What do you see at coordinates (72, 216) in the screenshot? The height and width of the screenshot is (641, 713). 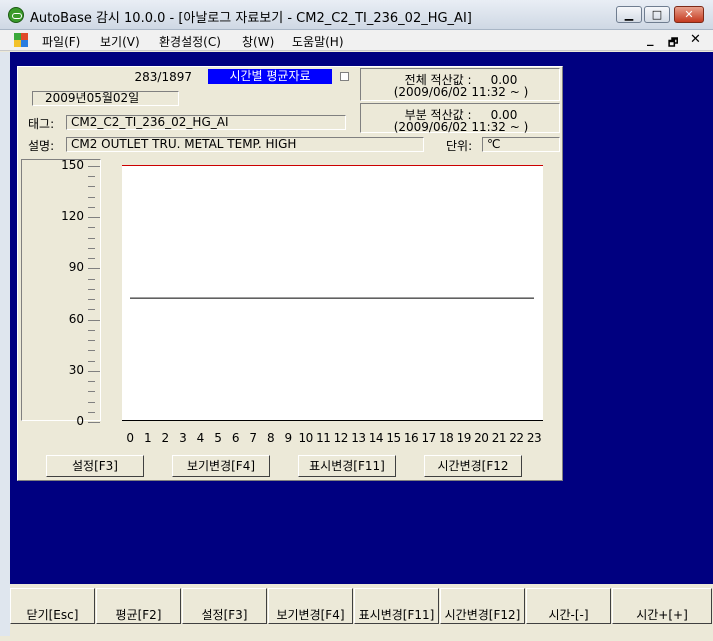 I see `y-tick-label: 120` at bounding box center [72, 216].